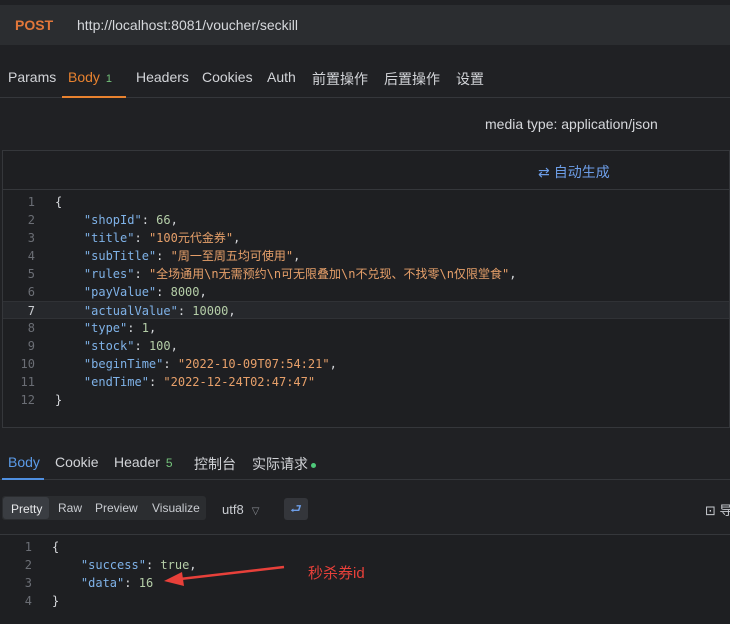 This screenshot has width=730, height=624. What do you see at coordinates (340, 79) in the screenshot?
I see `tab-pre-script: 前置操作` at bounding box center [340, 79].